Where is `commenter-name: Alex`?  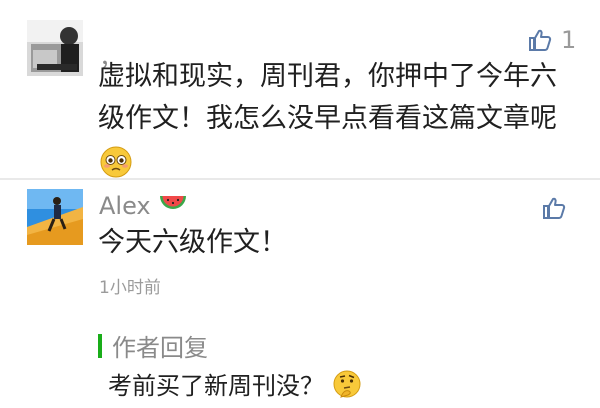 commenter-name: Alex is located at coordinates (143, 207).